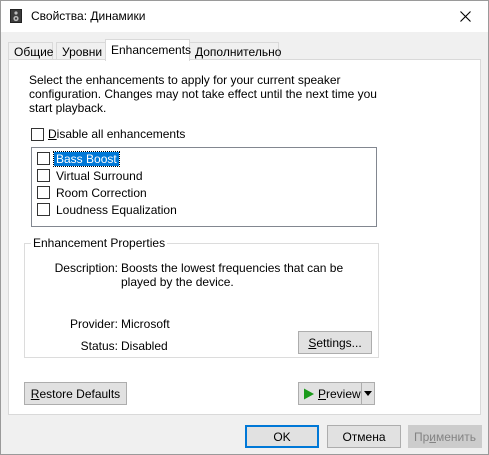  I want to click on preview-button: Preview, so click(330, 393).